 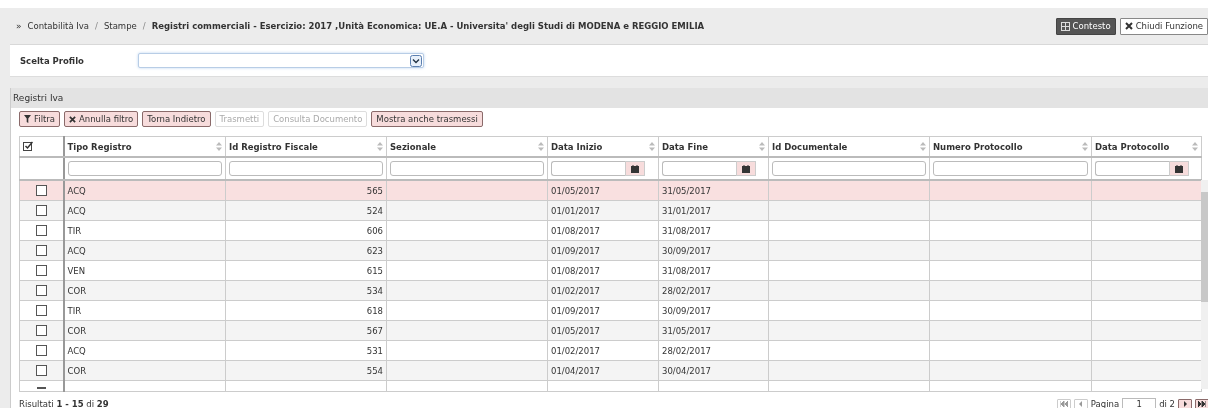 What do you see at coordinates (374, 290) in the screenshot?
I see `table-cell: 534` at bounding box center [374, 290].